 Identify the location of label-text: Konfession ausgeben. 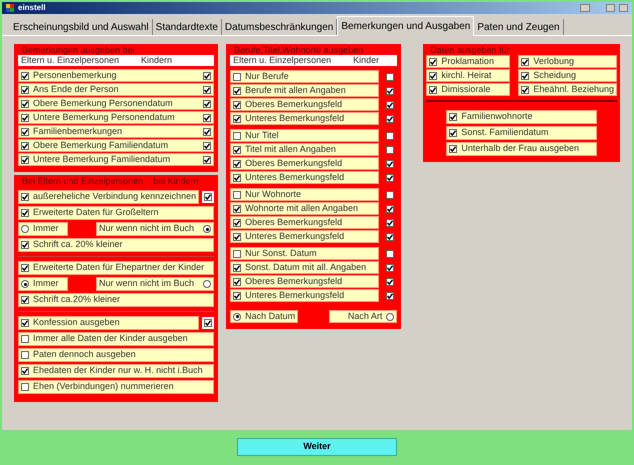
(76, 323).